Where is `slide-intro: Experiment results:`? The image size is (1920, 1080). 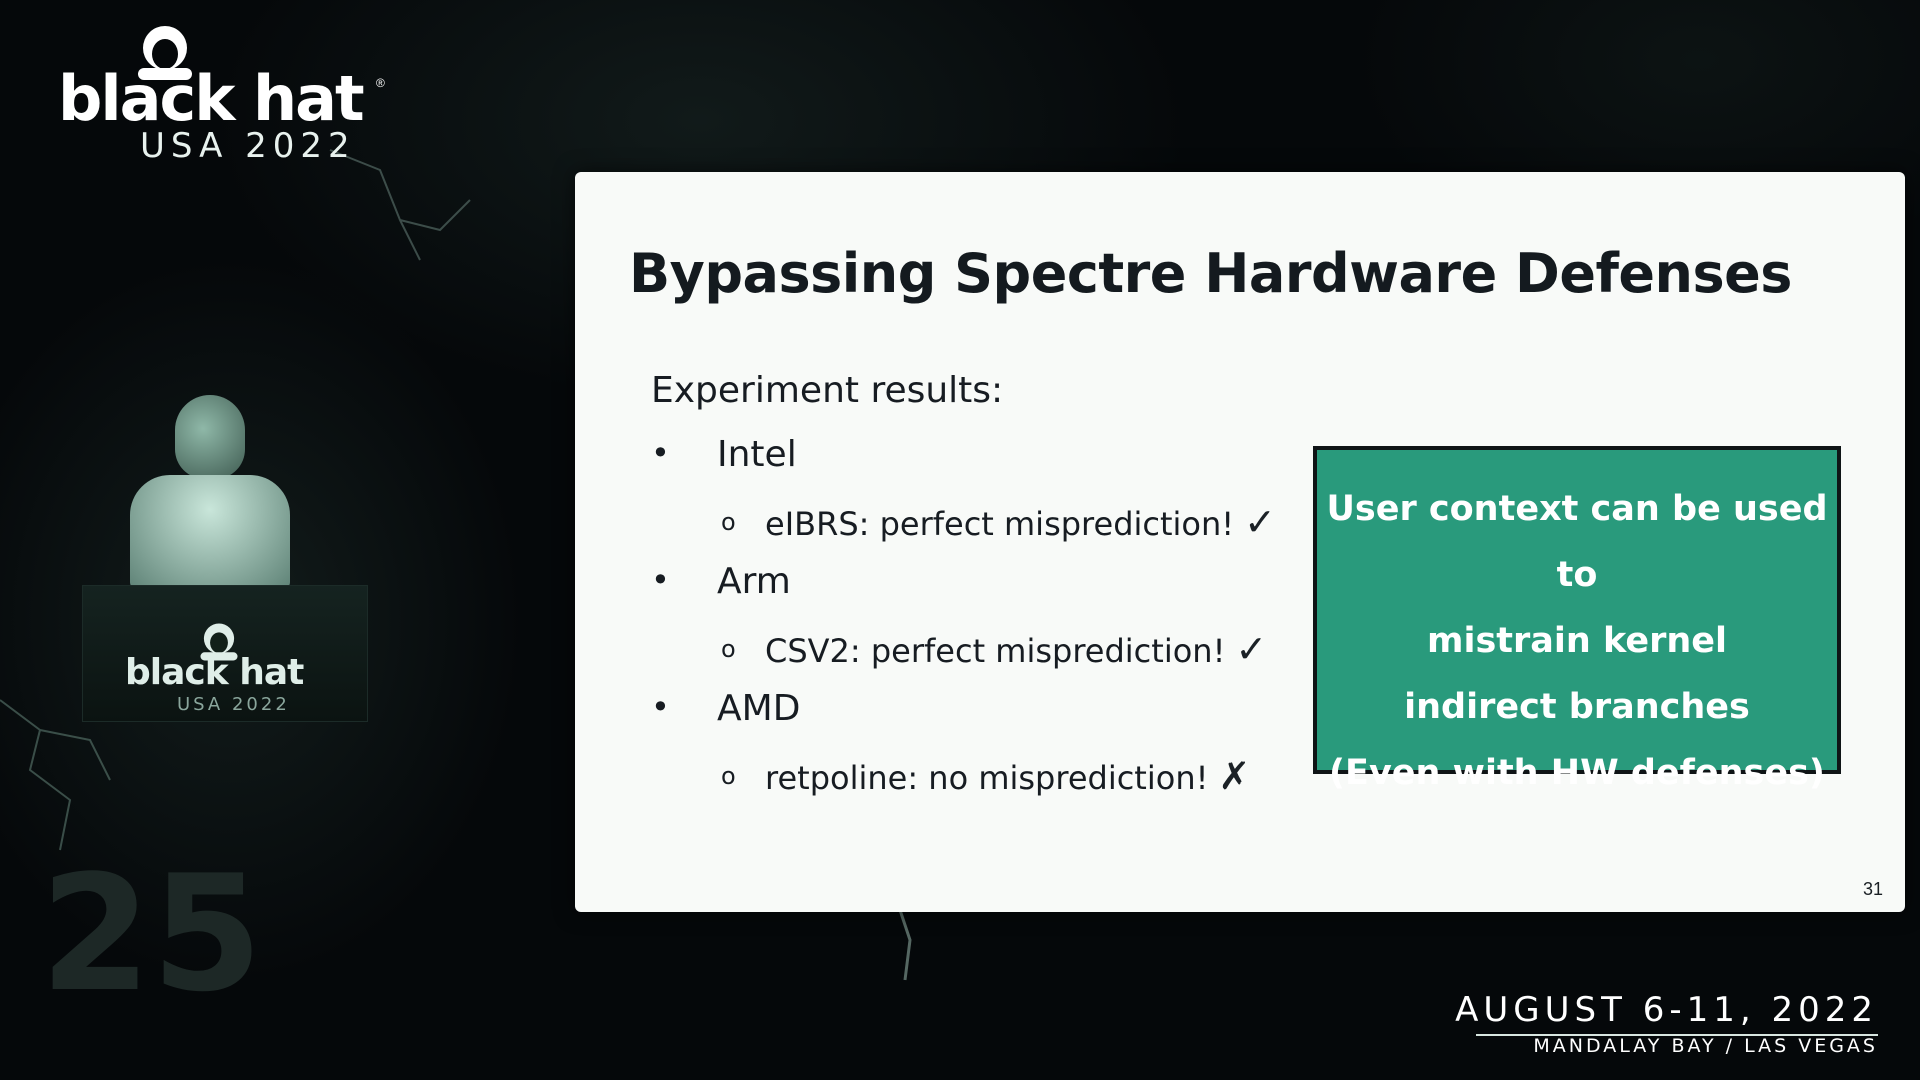
slide-intro: Experiment results: is located at coordinates (827, 390).